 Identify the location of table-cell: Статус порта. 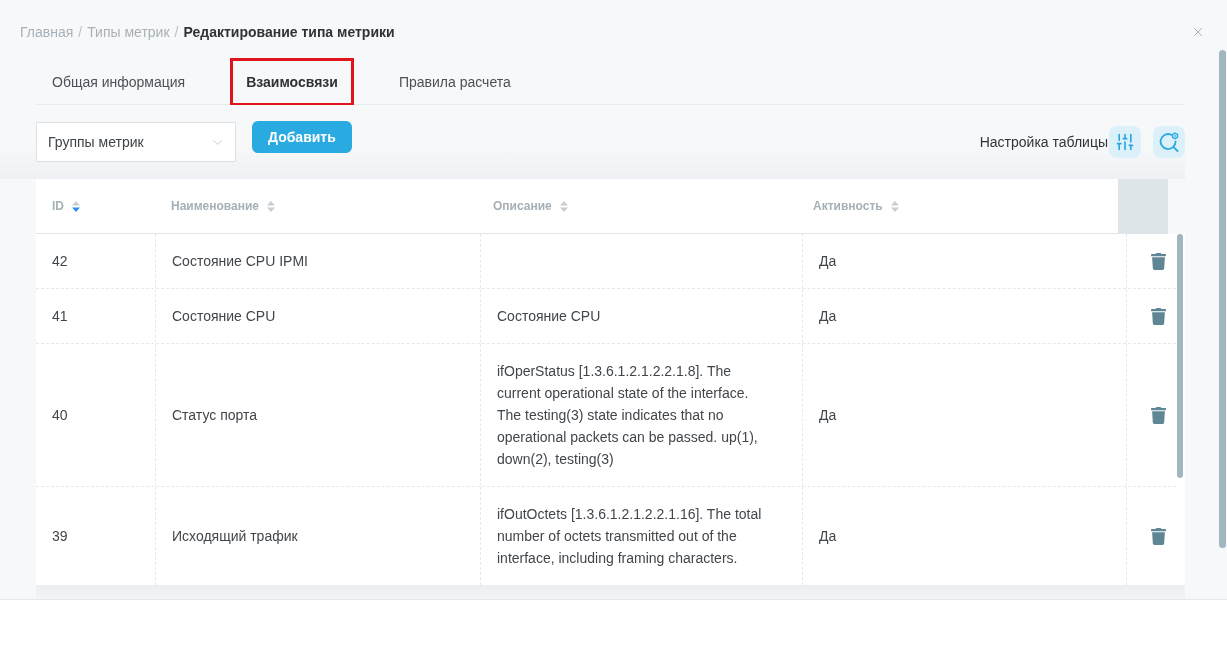
(317, 415).